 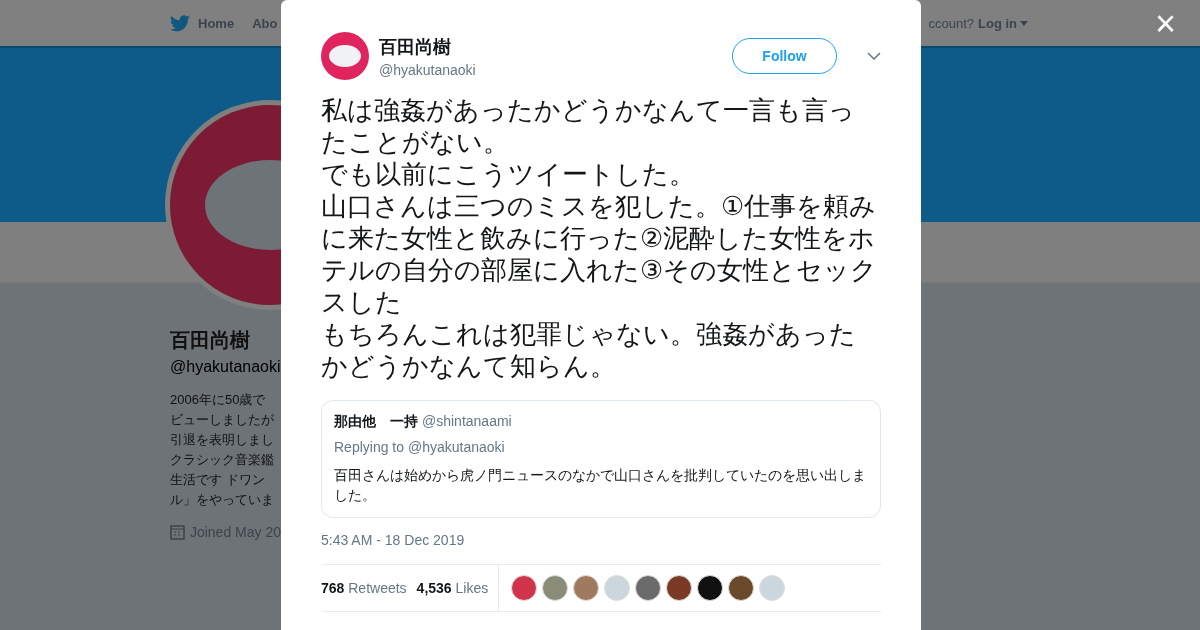 I want to click on bio-line: 2006年に50歳で, so click(x=218, y=400).